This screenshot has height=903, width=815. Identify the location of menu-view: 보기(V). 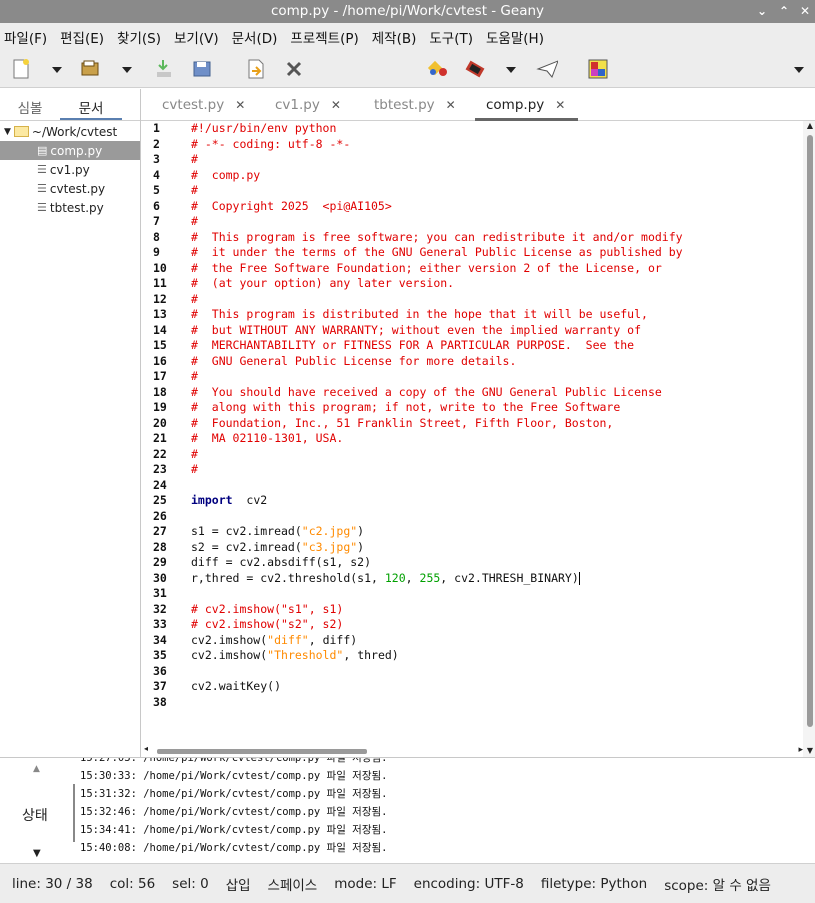
(196, 37).